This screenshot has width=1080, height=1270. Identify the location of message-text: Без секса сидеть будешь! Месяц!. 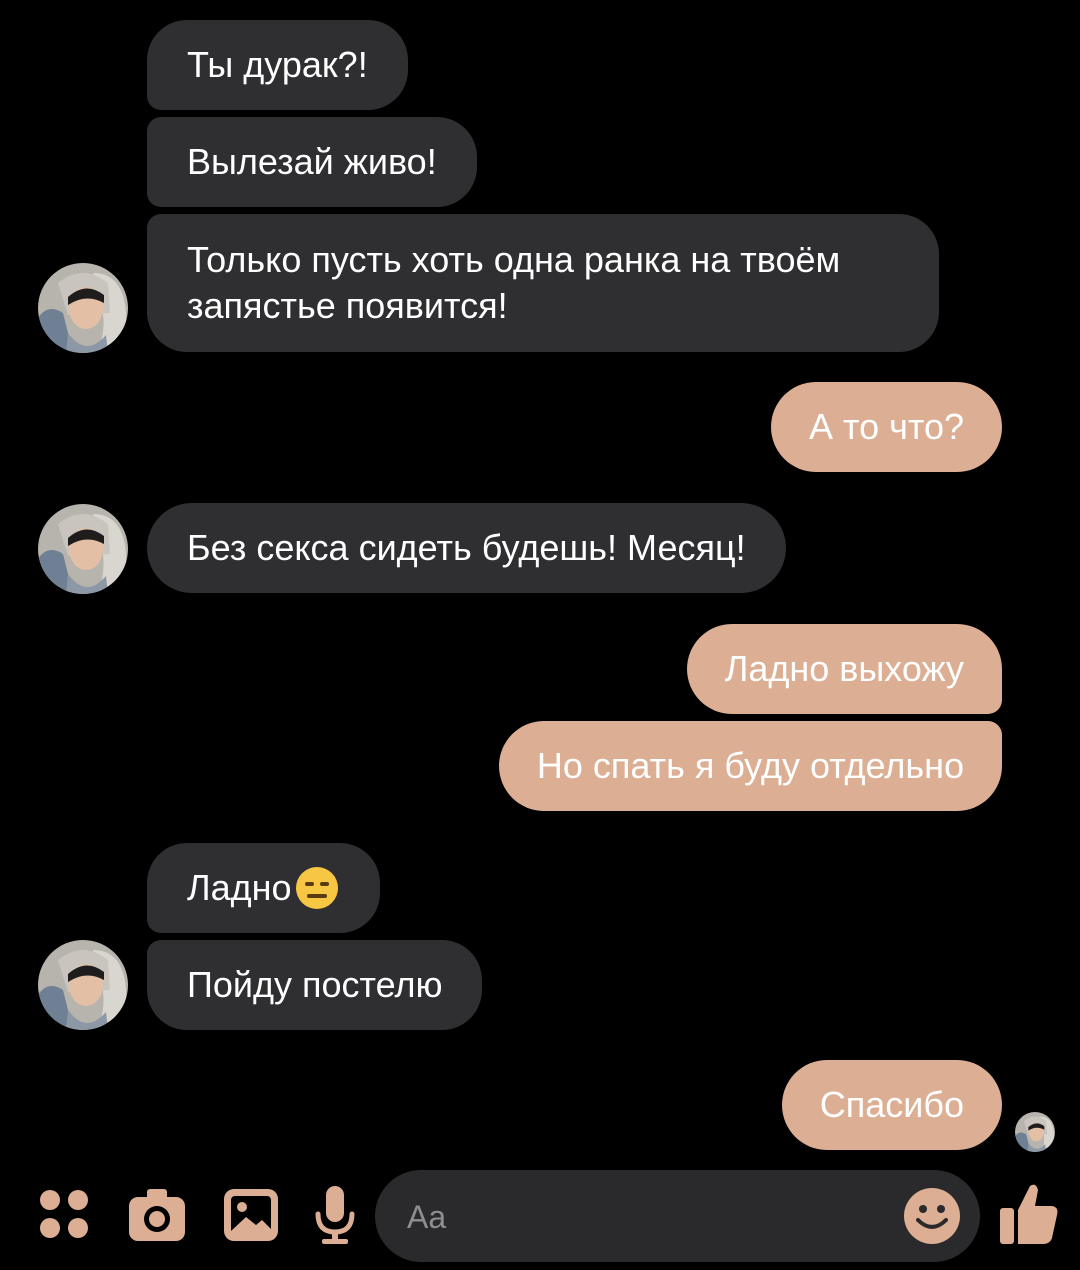
(466, 547).